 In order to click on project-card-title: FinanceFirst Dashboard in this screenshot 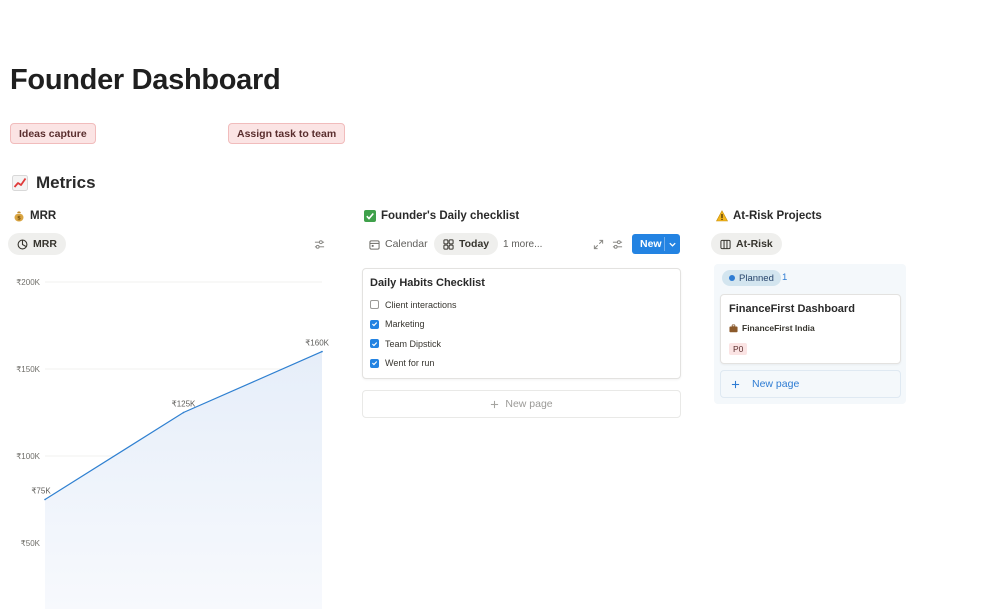, I will do `click(792, 309)`.